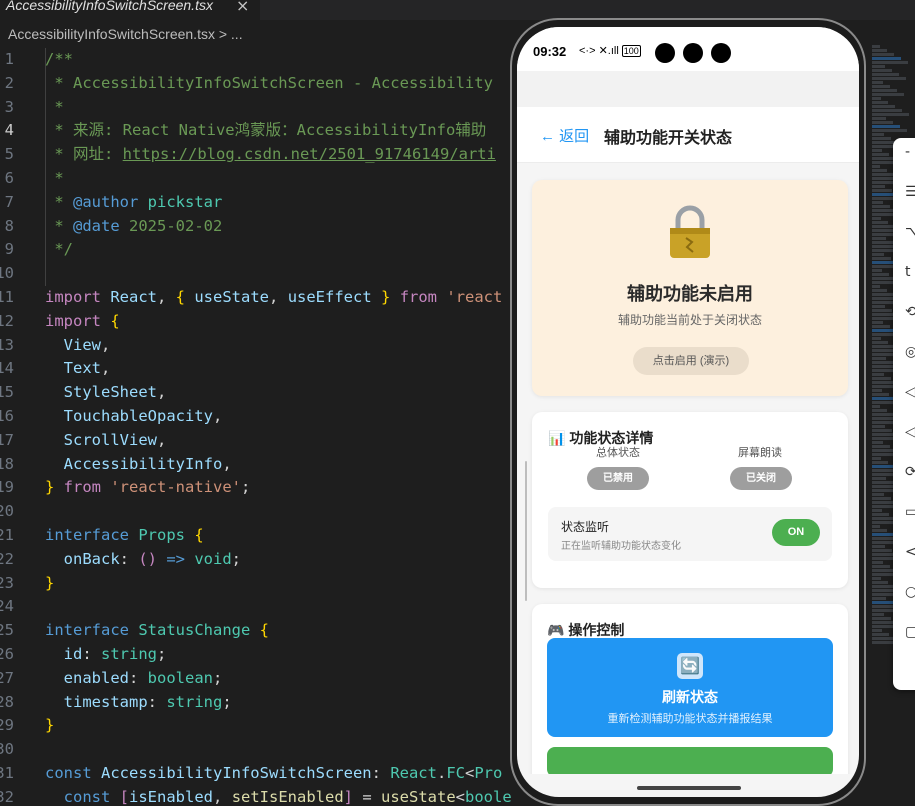  Describe the element at coordinates (910, 352) in the screenshot. I see `toolbar-icon: ◎` at that location.